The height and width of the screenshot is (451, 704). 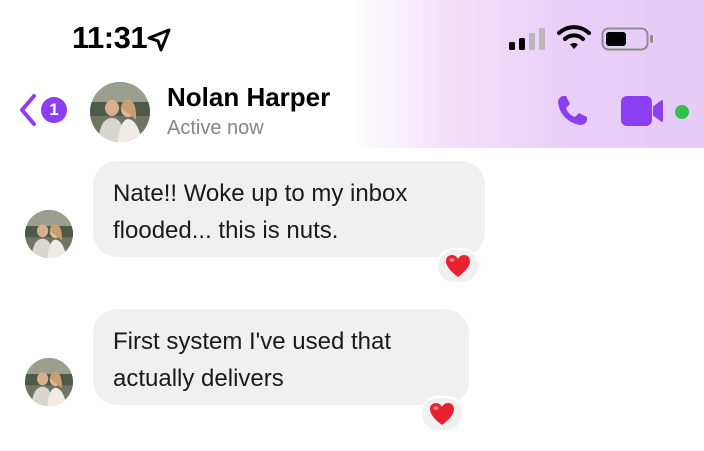 I want to click on wifi-icon, so click(x=574, y=37).